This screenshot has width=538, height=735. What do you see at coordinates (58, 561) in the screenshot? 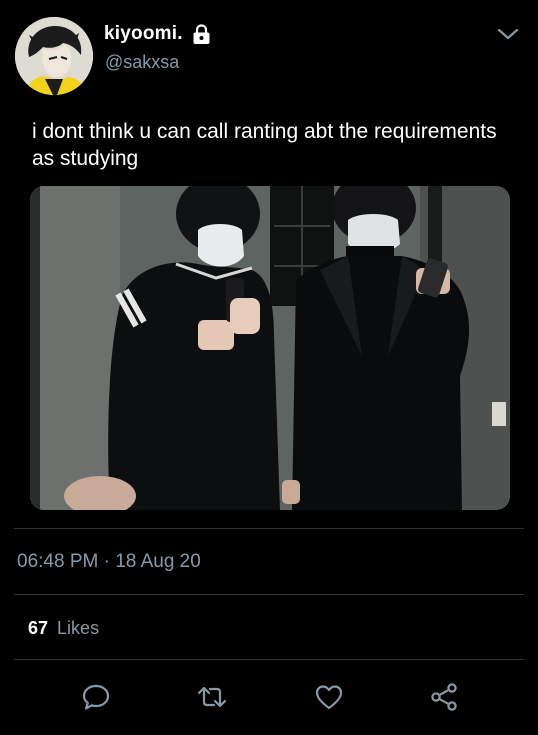
I see `tweet-time: 06:48 PM` at bounding box center [58, 561].